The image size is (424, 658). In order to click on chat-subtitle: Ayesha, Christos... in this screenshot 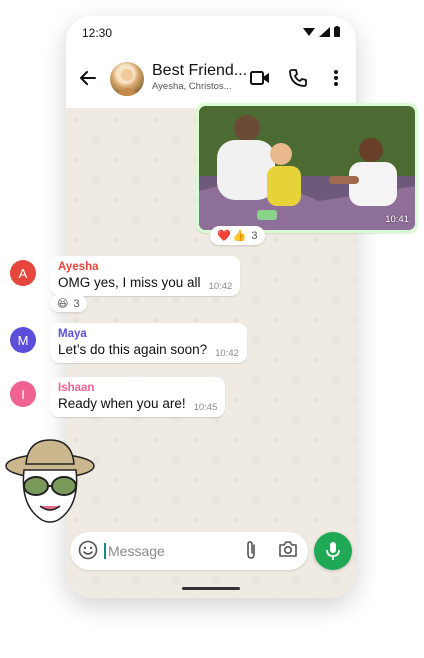, I will do `click(192, 86)`.